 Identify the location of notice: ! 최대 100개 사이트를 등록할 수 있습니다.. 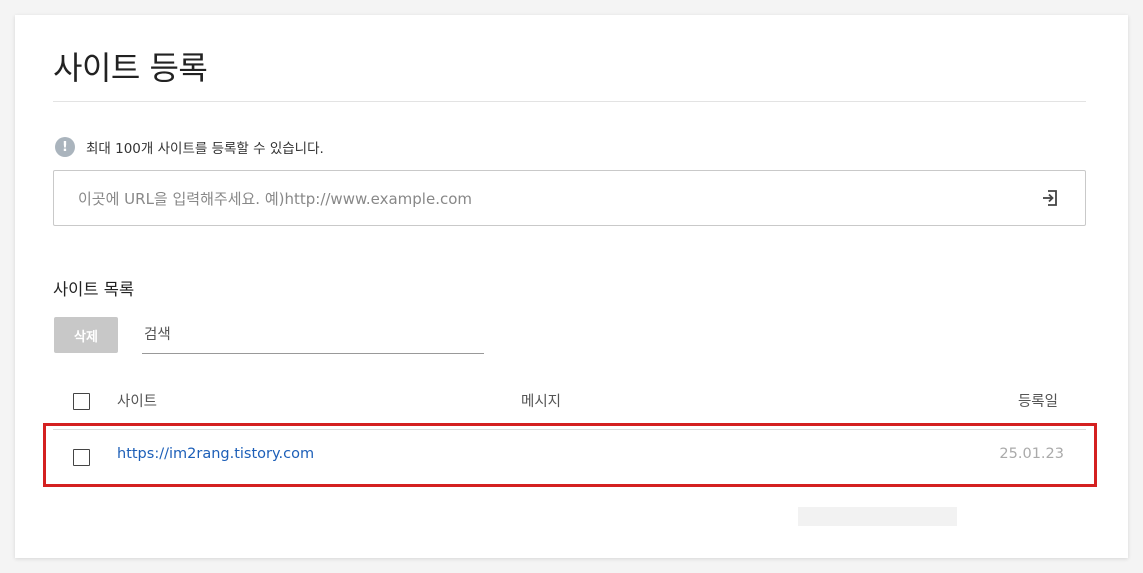
(189, 147).